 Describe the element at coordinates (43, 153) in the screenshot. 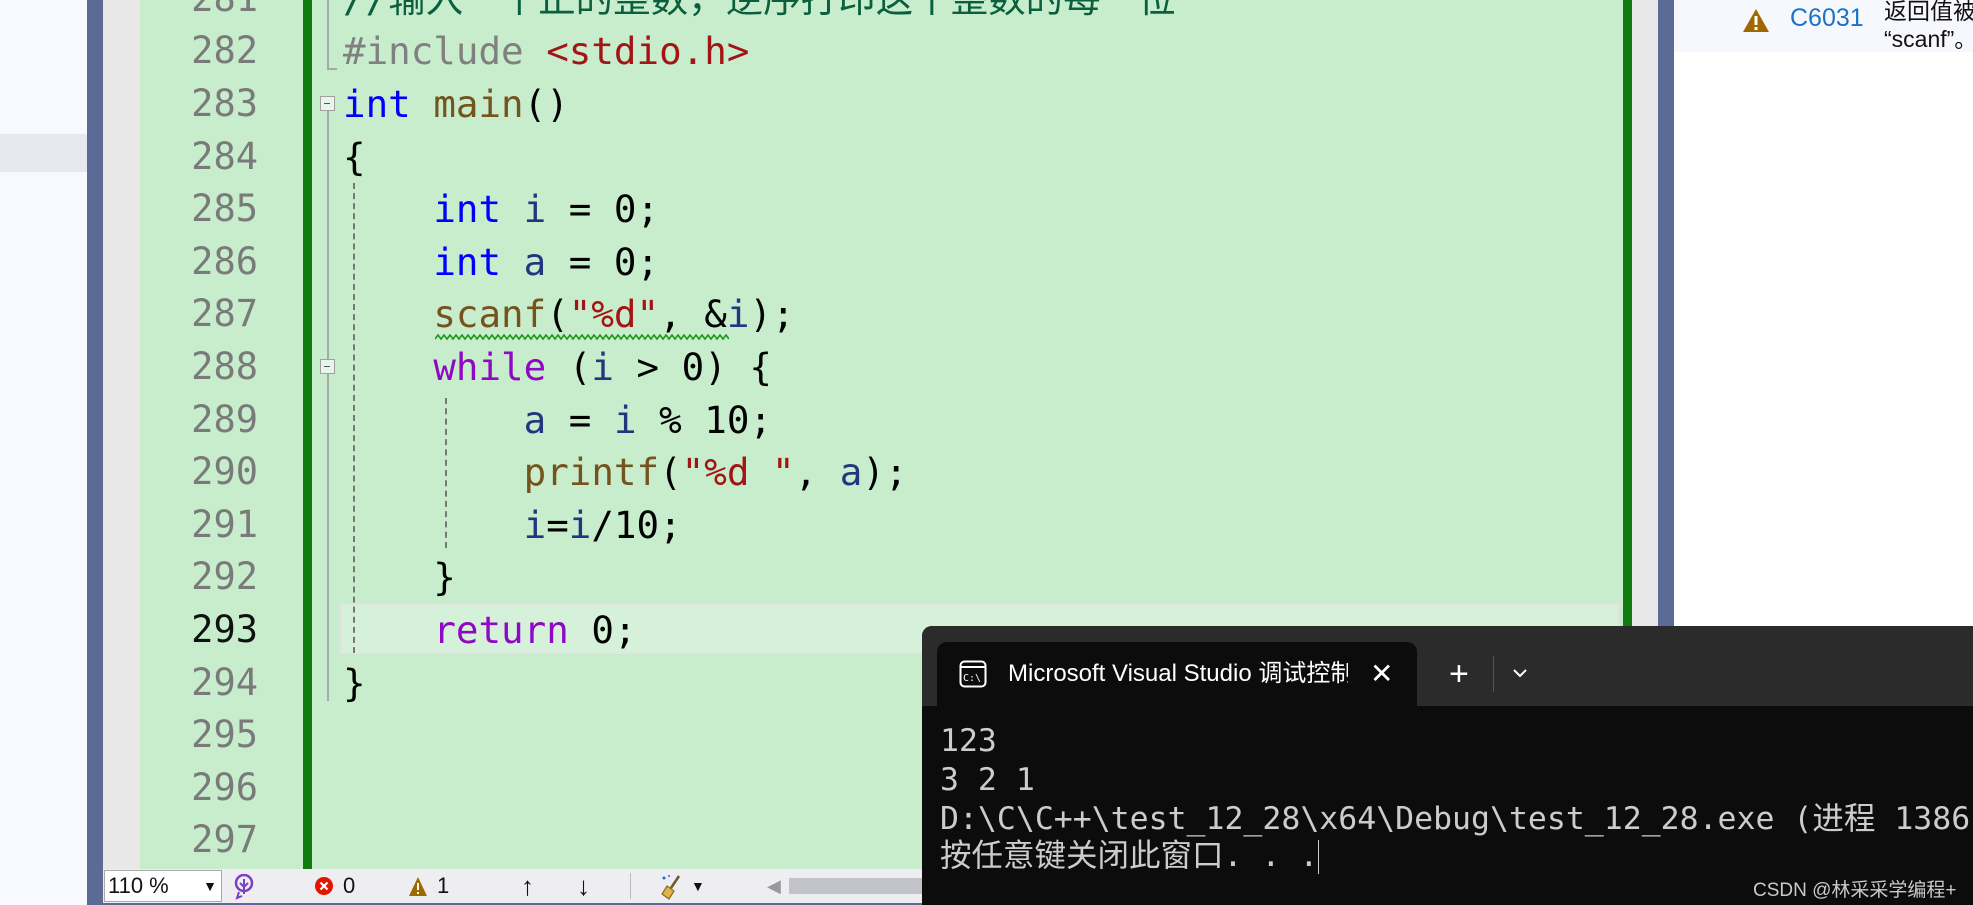

I see `selected-tree-item` at that location.